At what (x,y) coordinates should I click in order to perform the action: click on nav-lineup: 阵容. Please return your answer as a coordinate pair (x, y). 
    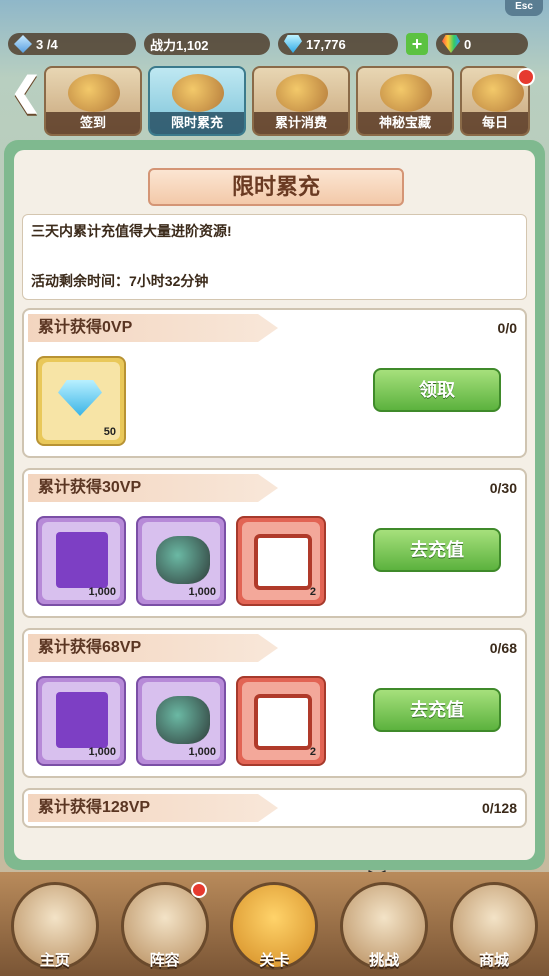
    Looking at the image, I should click on (165, 924).